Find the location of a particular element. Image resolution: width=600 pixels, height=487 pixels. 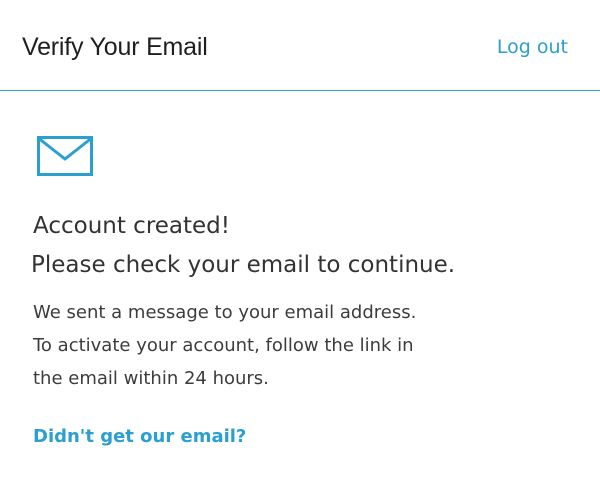

message-line: the email within 24 hours. is located at coordinates (151, 378).